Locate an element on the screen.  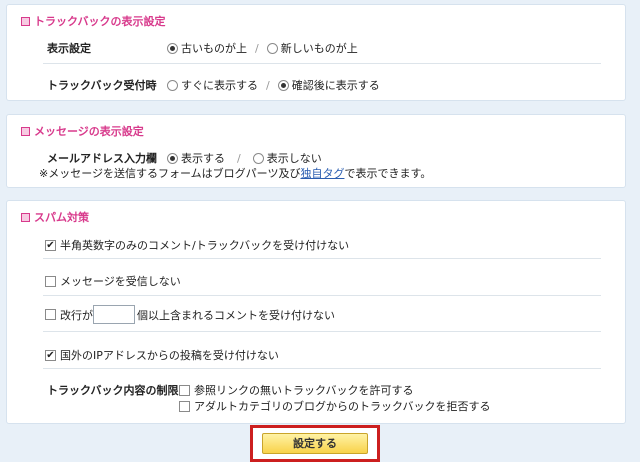
order-options: 古いものが上 / 新しいものが上 is located at coordinates (262, 48).